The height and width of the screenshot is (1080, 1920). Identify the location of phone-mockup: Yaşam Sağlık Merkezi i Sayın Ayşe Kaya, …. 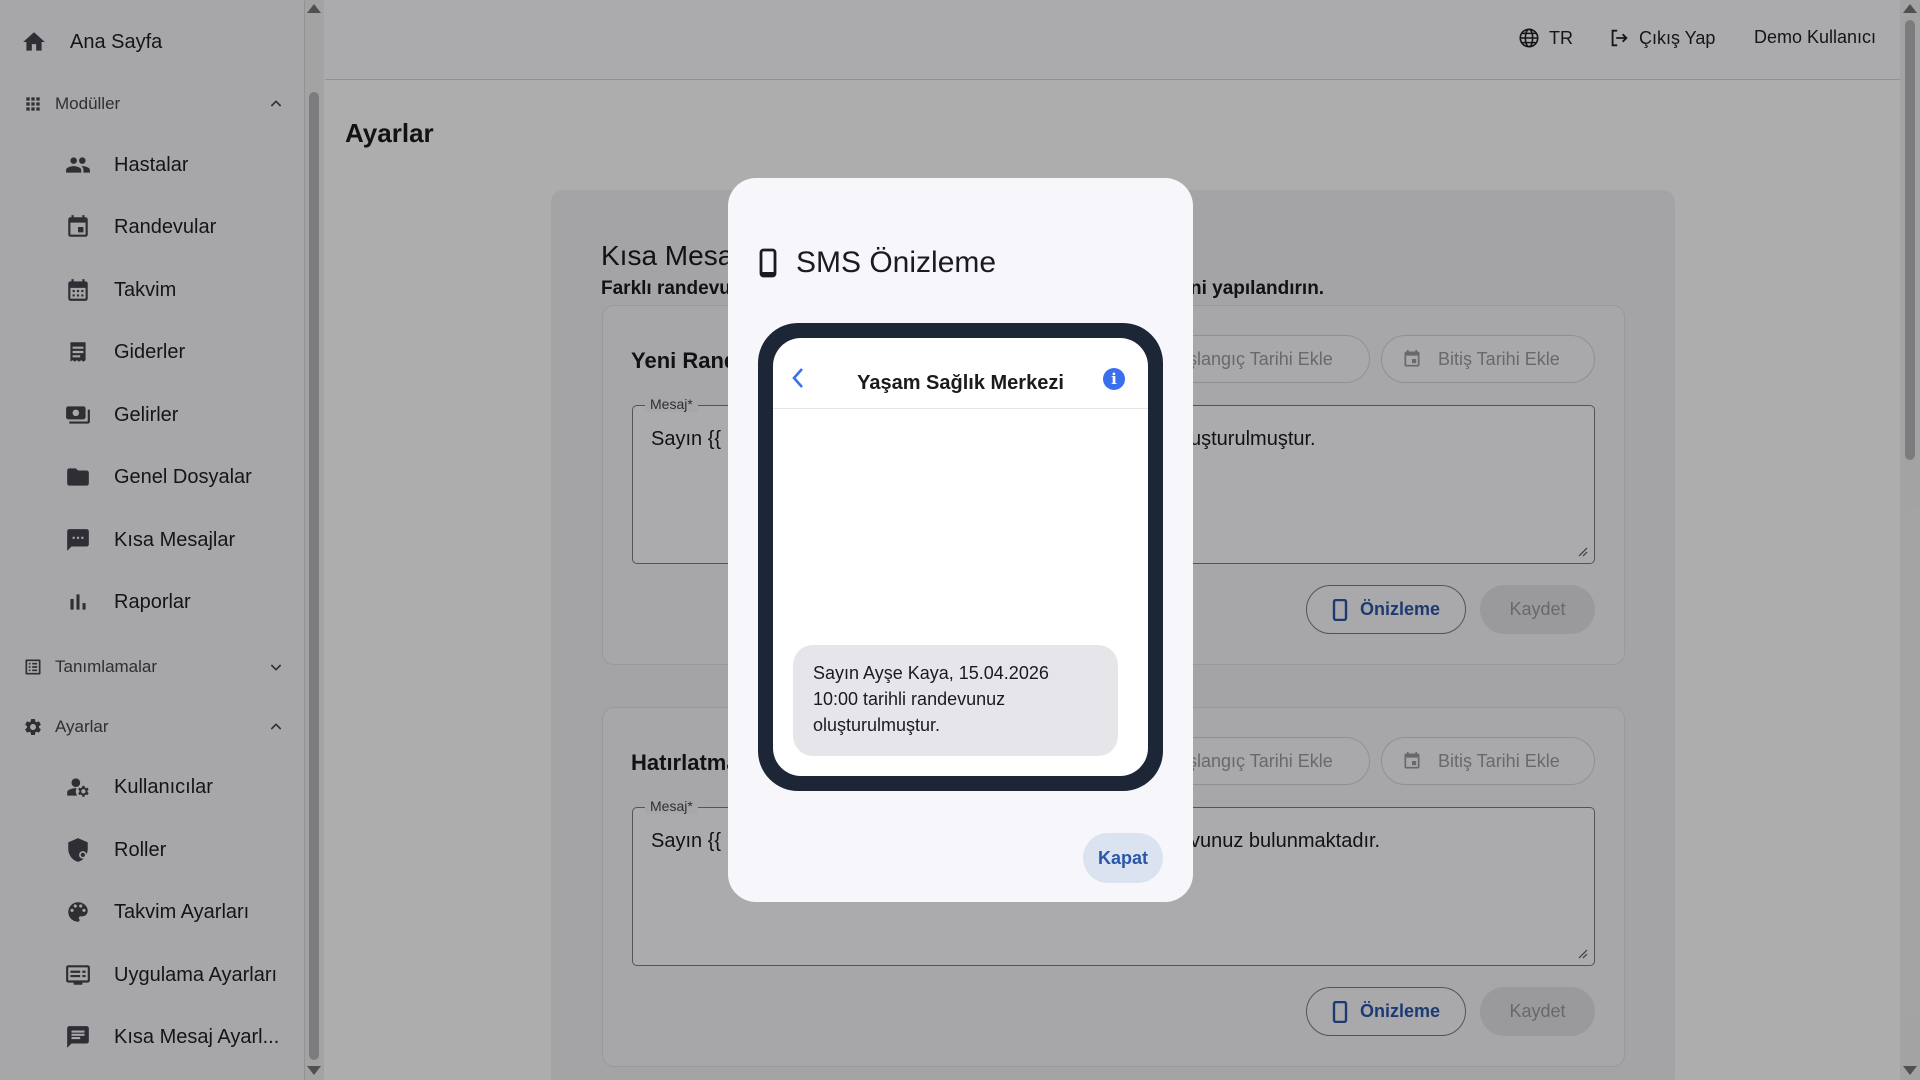
(960, 557).